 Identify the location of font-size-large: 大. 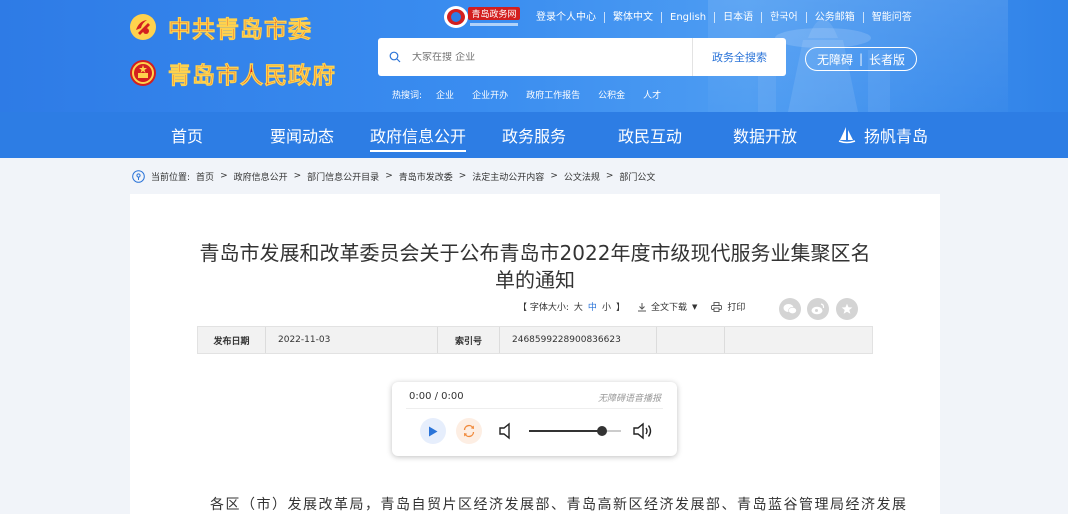
(578, 306).